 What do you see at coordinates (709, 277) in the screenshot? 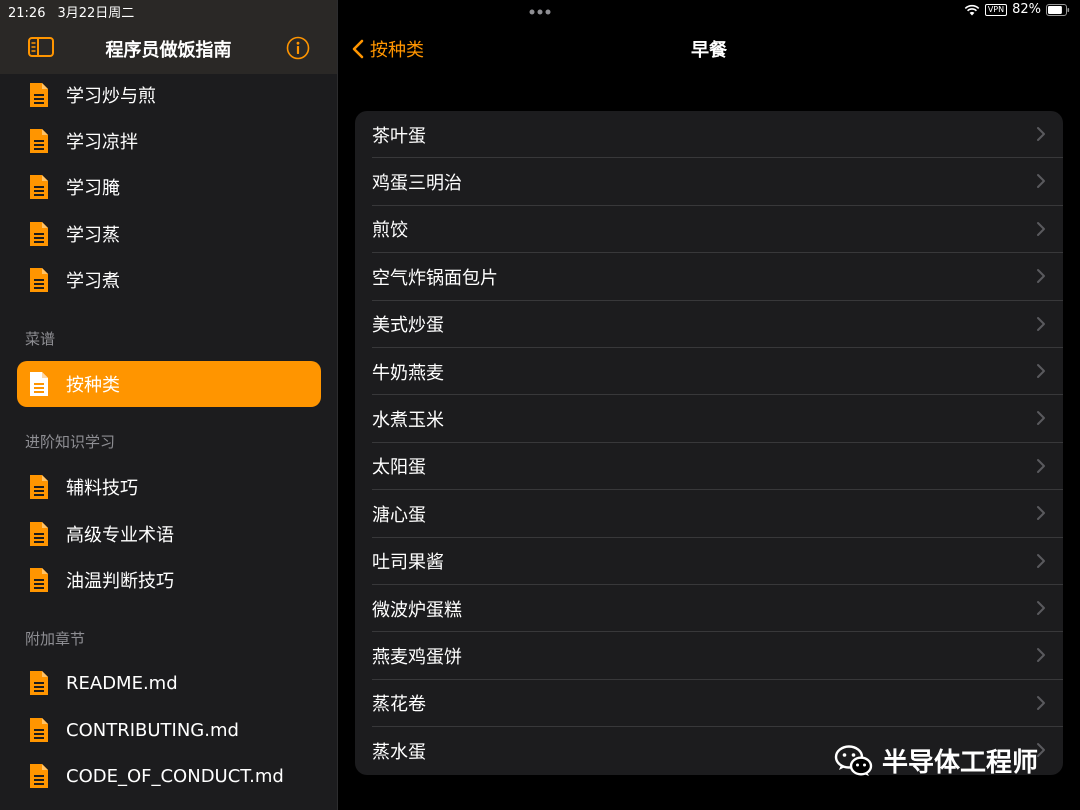
I see `recipe-row: 空气炸锅面包片` at bounding box center [709, 277].